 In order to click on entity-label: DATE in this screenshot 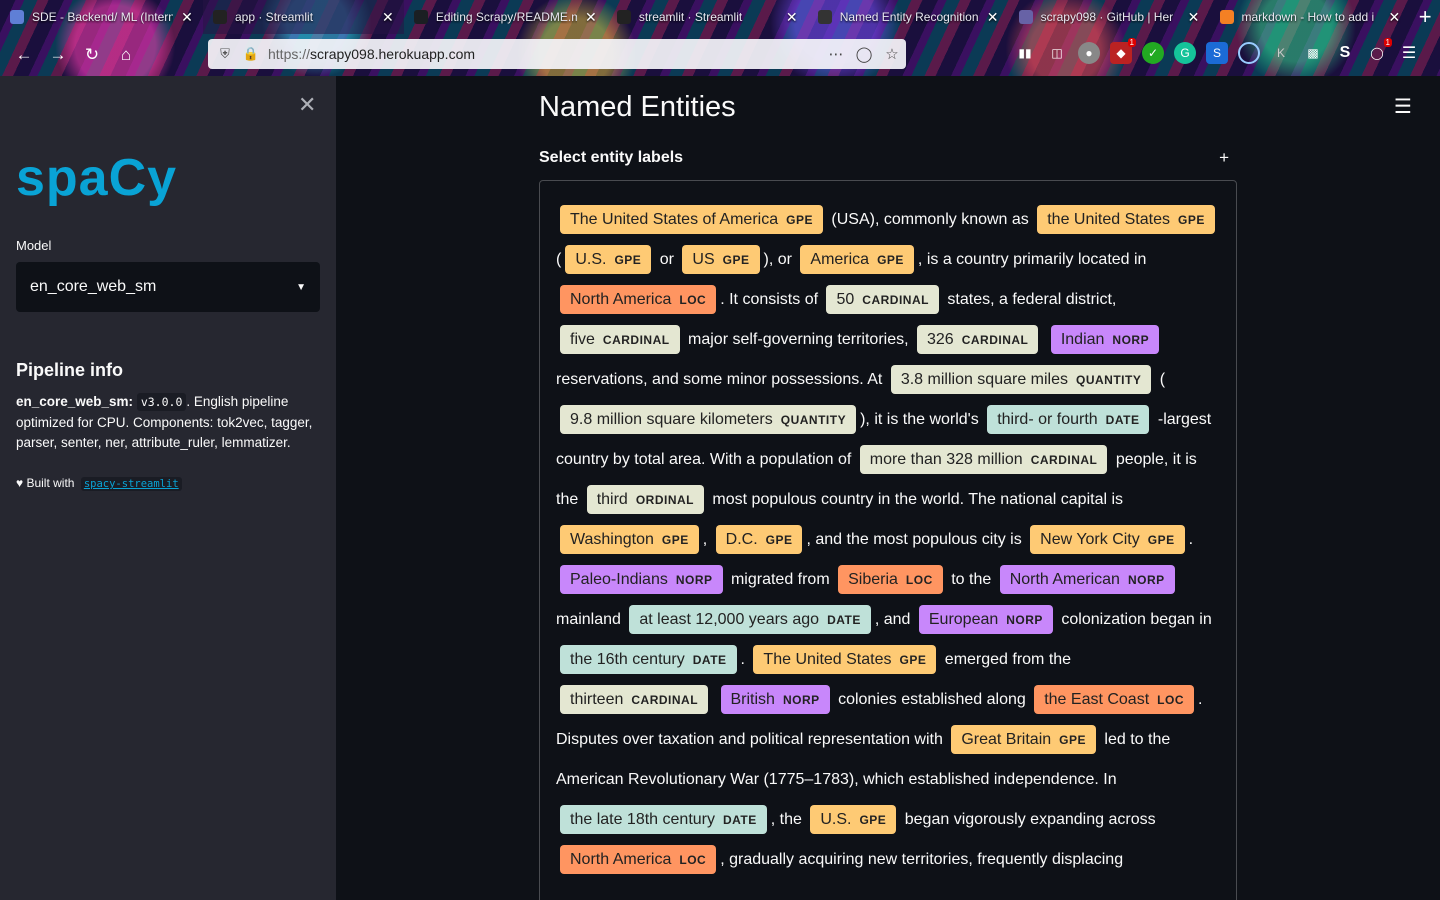, I will do `click(709, 660)`.